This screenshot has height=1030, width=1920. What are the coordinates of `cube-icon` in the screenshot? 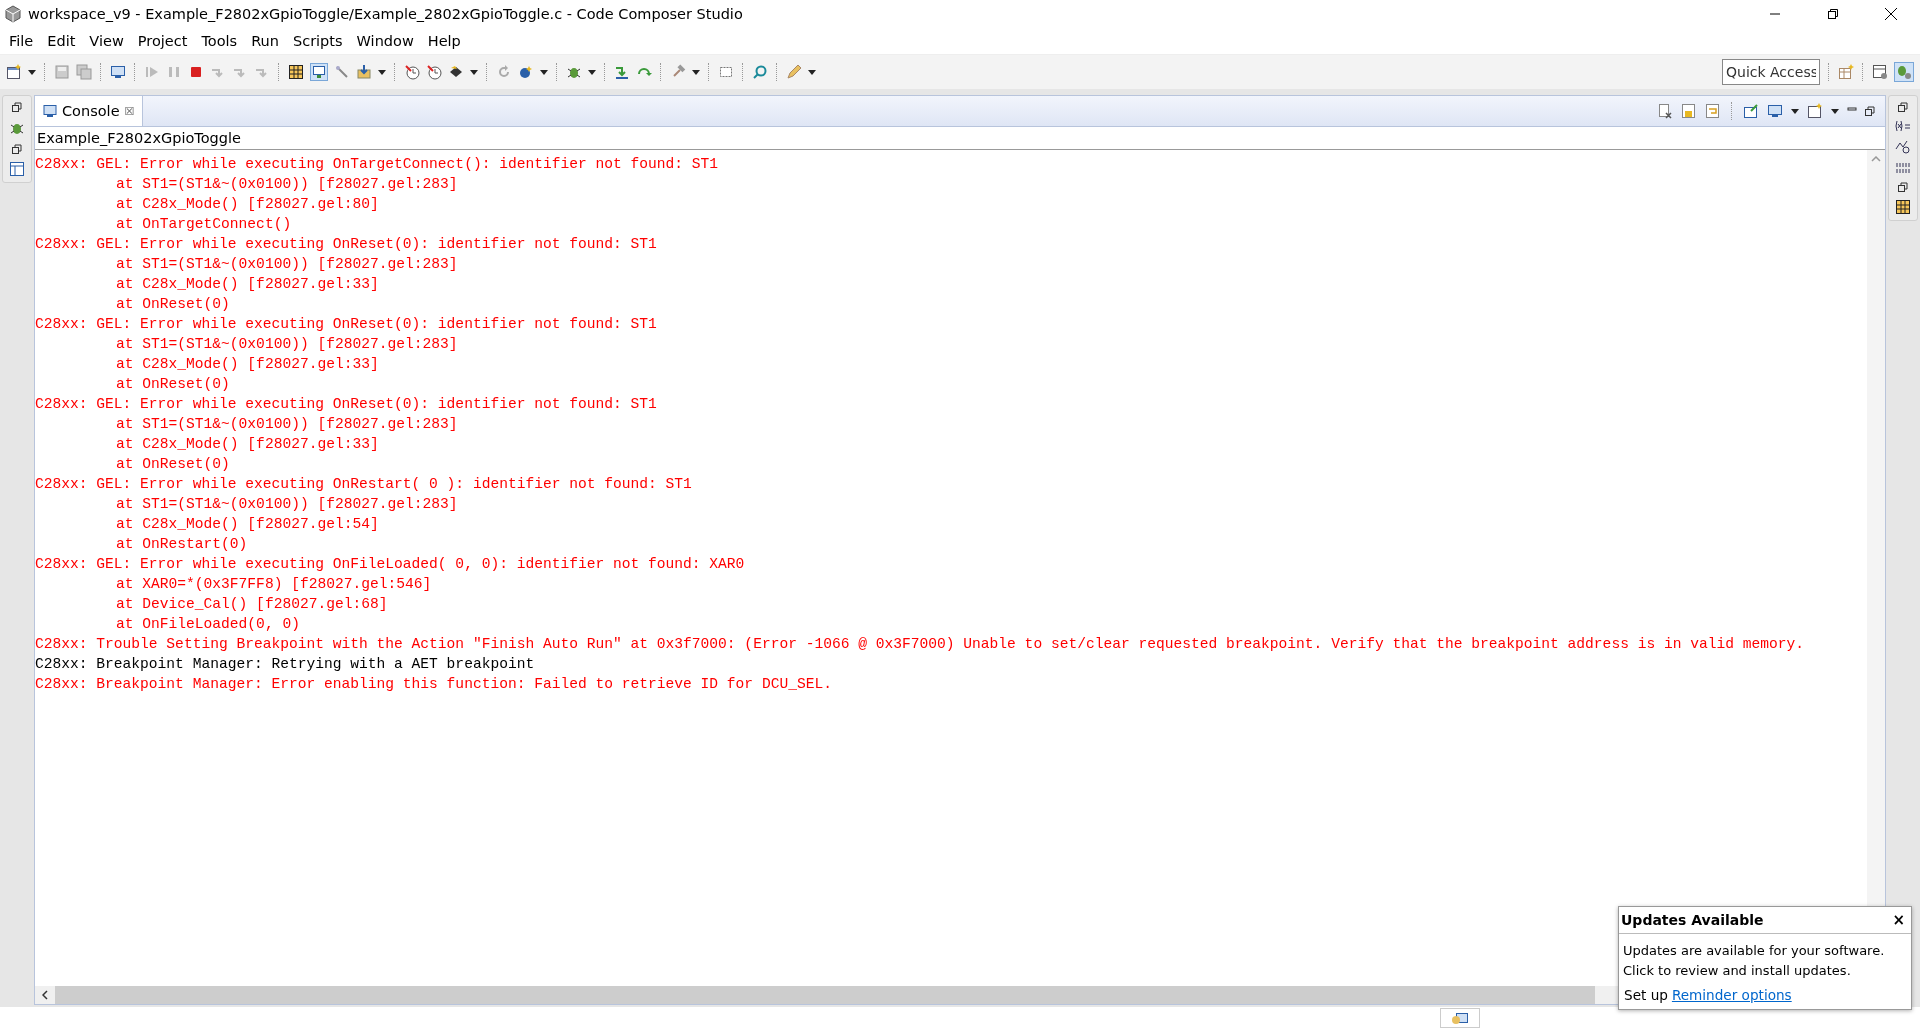 It's located at (13, 14).